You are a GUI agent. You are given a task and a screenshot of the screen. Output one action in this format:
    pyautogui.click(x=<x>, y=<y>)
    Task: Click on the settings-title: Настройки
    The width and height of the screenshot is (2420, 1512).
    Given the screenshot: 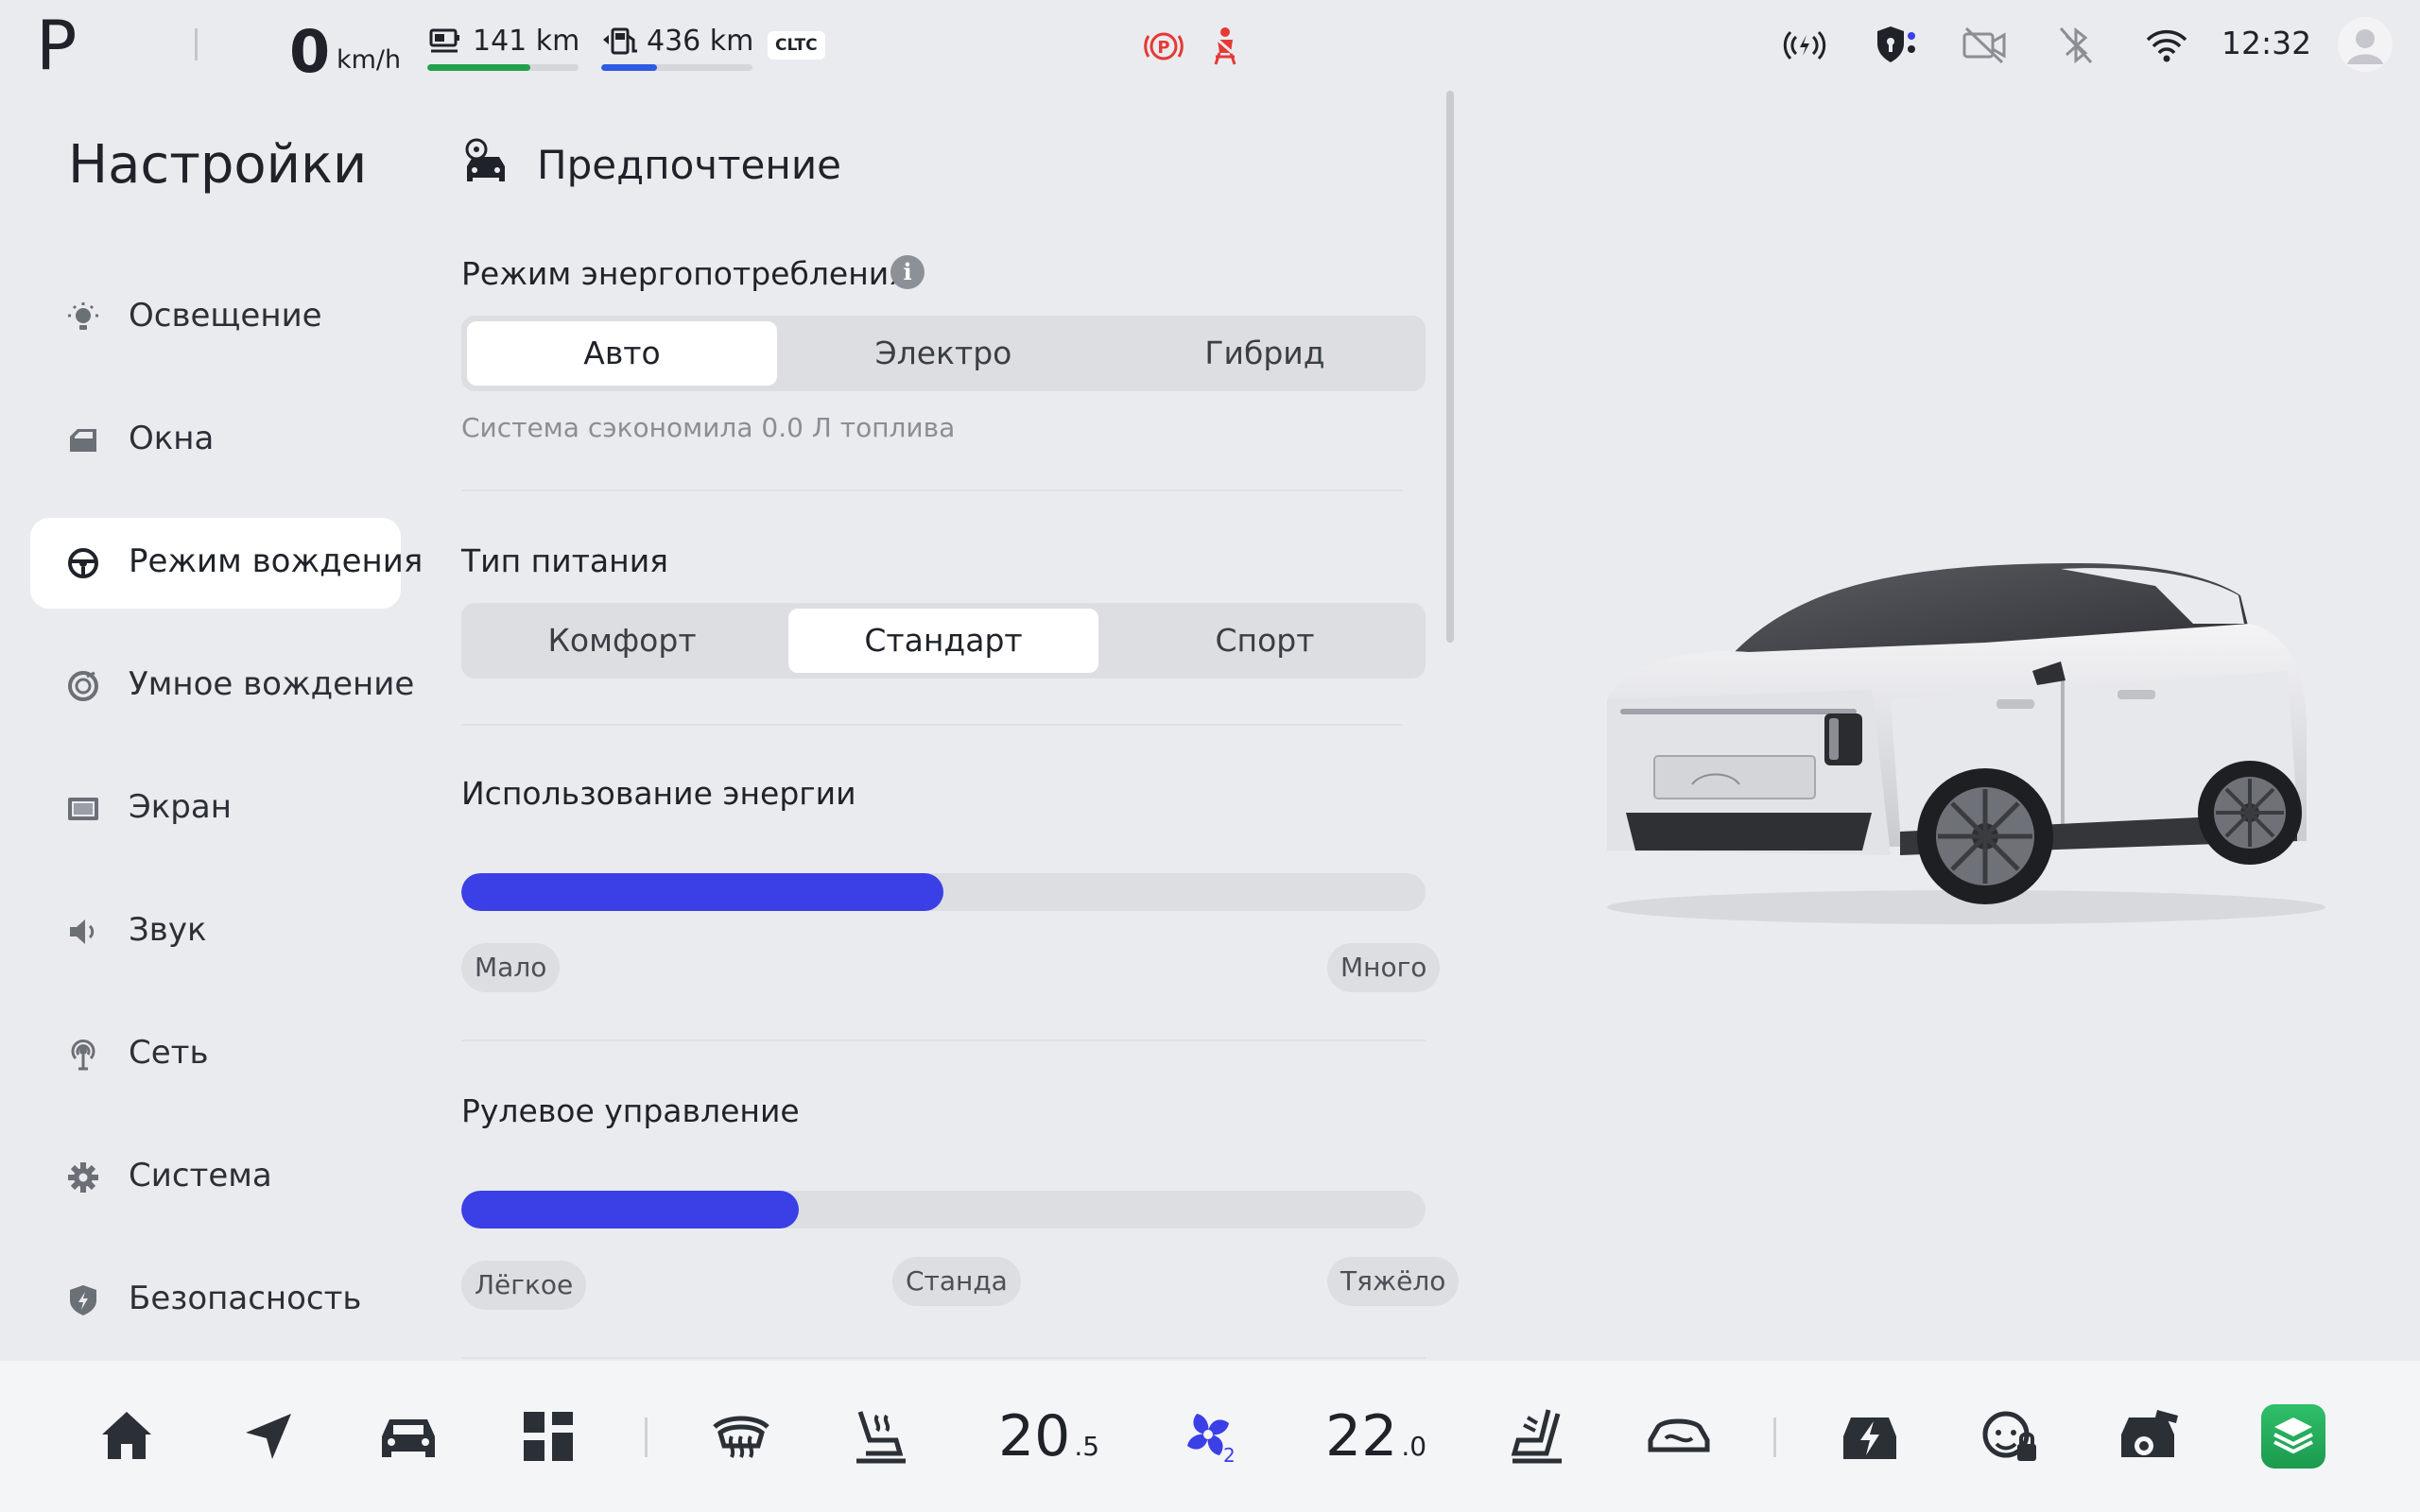 What is the action you would take?
    pyautogui.click(x=218, y=165)
    